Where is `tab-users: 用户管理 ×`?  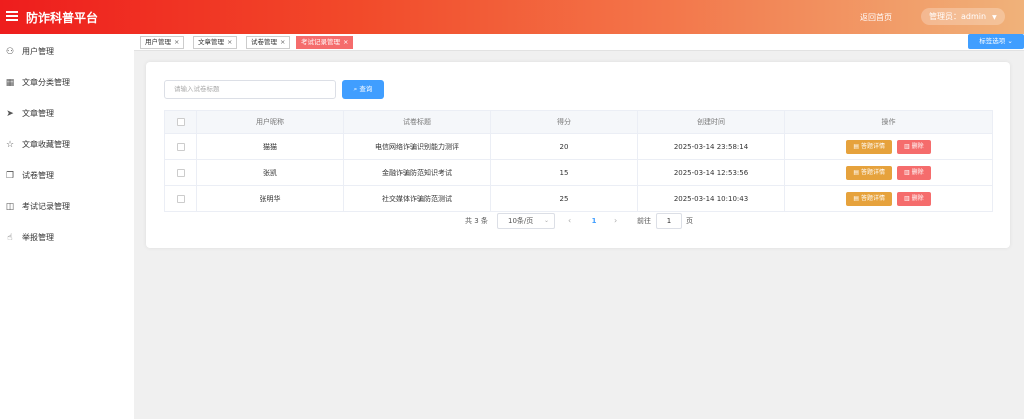 tab-users: 用户管理 × is located at coordinates (162, 42).